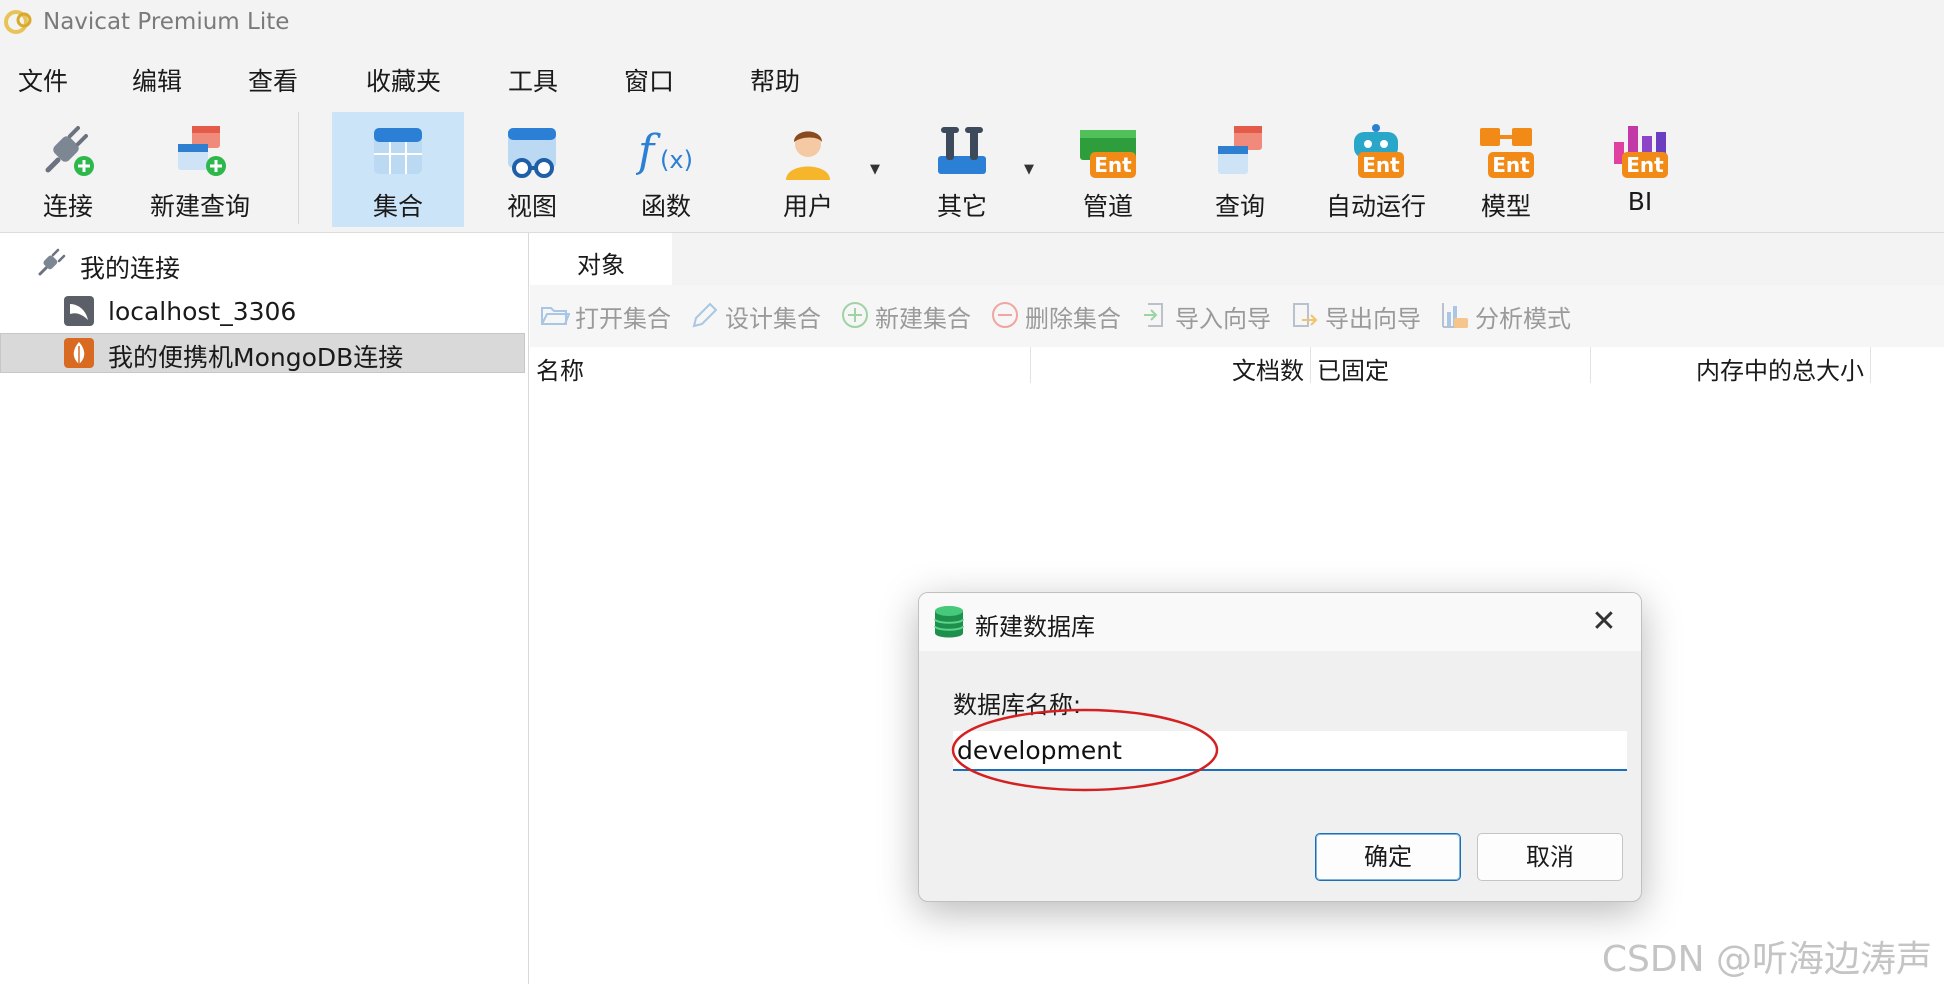 The image size is (1944, 984). I want to click on svg-text: (x), so click(676, 160).